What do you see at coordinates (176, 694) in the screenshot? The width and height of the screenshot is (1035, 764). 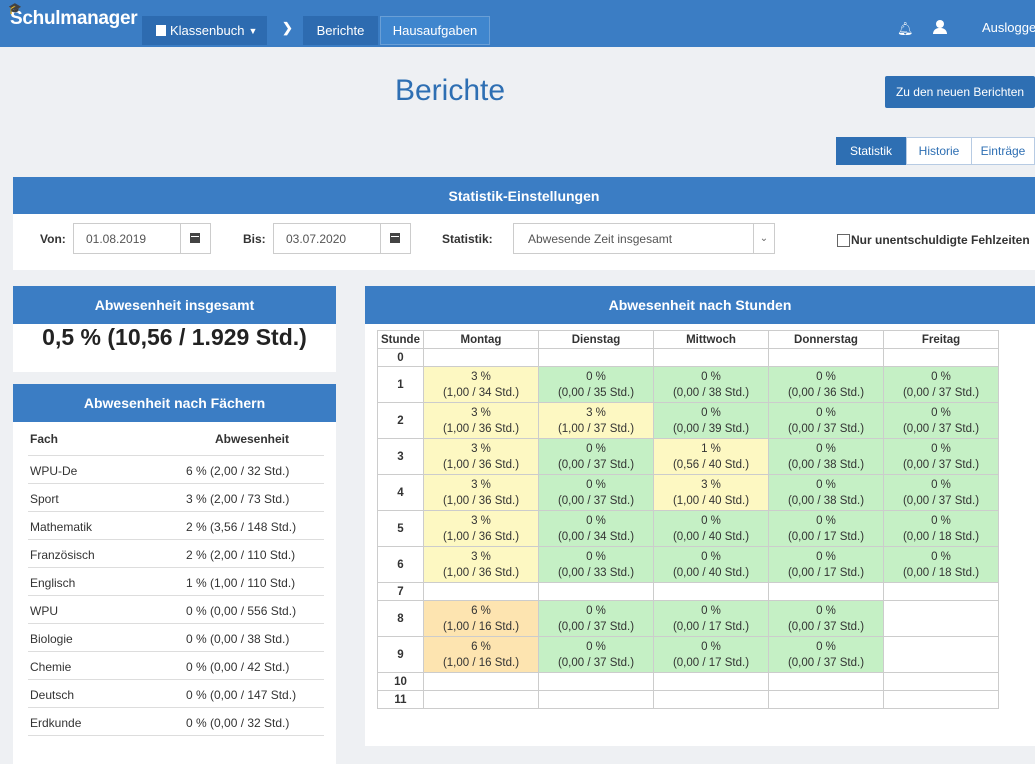 I see `table-row: Deutsch 0 % (0,00 / 147 Std.)` at bounding box center [176, 694].